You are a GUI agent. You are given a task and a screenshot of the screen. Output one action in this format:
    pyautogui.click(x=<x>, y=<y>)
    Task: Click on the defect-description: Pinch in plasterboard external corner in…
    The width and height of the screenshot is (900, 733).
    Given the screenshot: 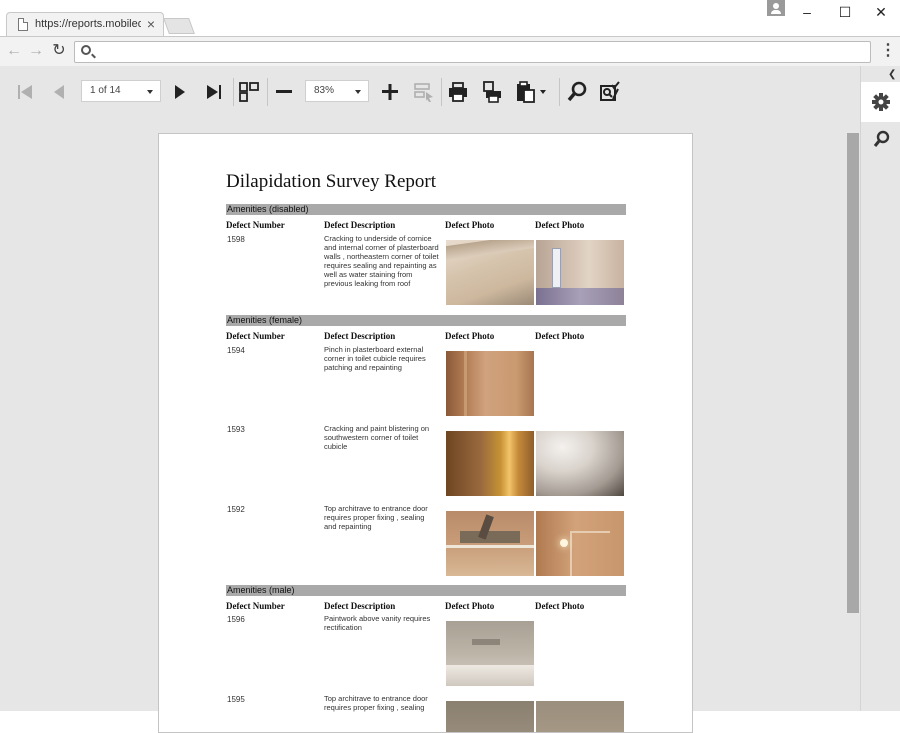 What is the action you would take?
    pyautogui.click(x=375, y=358)
    